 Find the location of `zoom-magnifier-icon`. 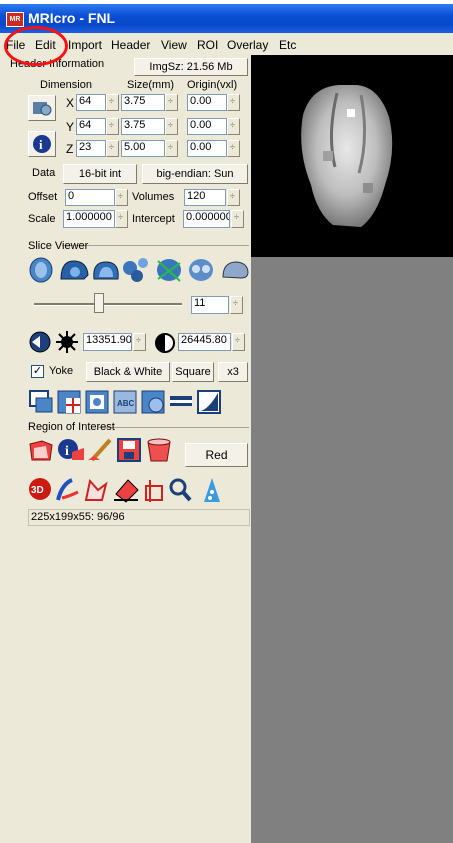

zoom-magnifier-icon is located at coordinates (180, 490).